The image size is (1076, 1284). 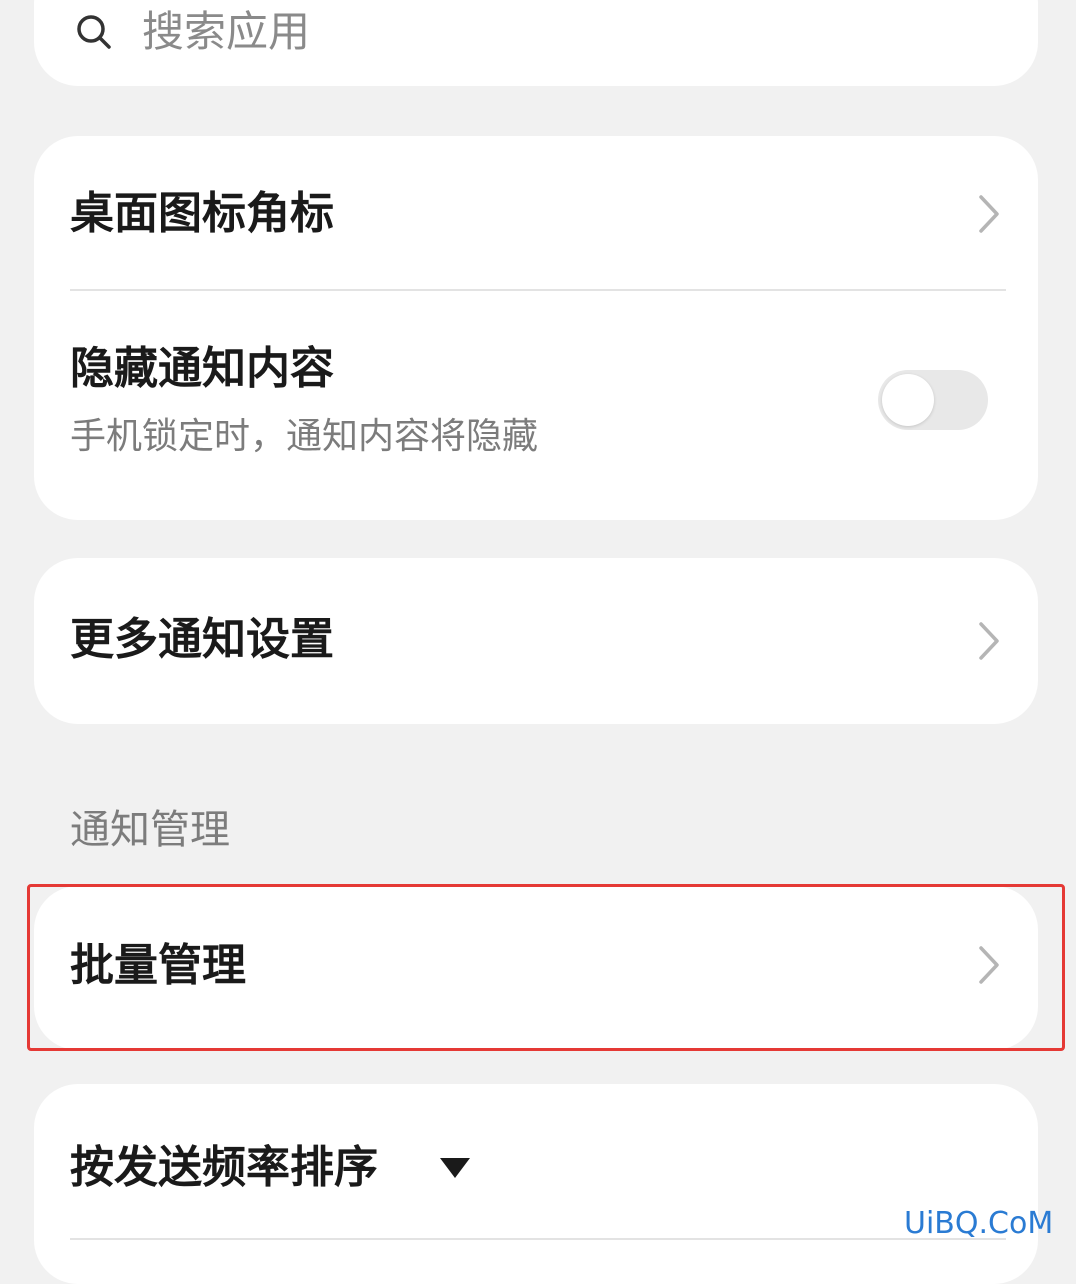 What do you see at coordinates (202, 639) in the screenshot?
I see `more-settings-label: 更多通知设置` at bounding box center [202, 639].